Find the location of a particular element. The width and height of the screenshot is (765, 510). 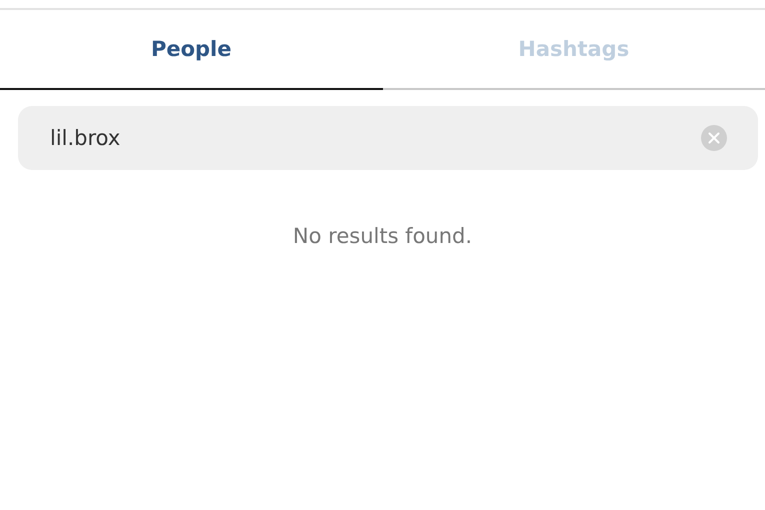

search-field: lil.brox is located at coordinates (388, 138).